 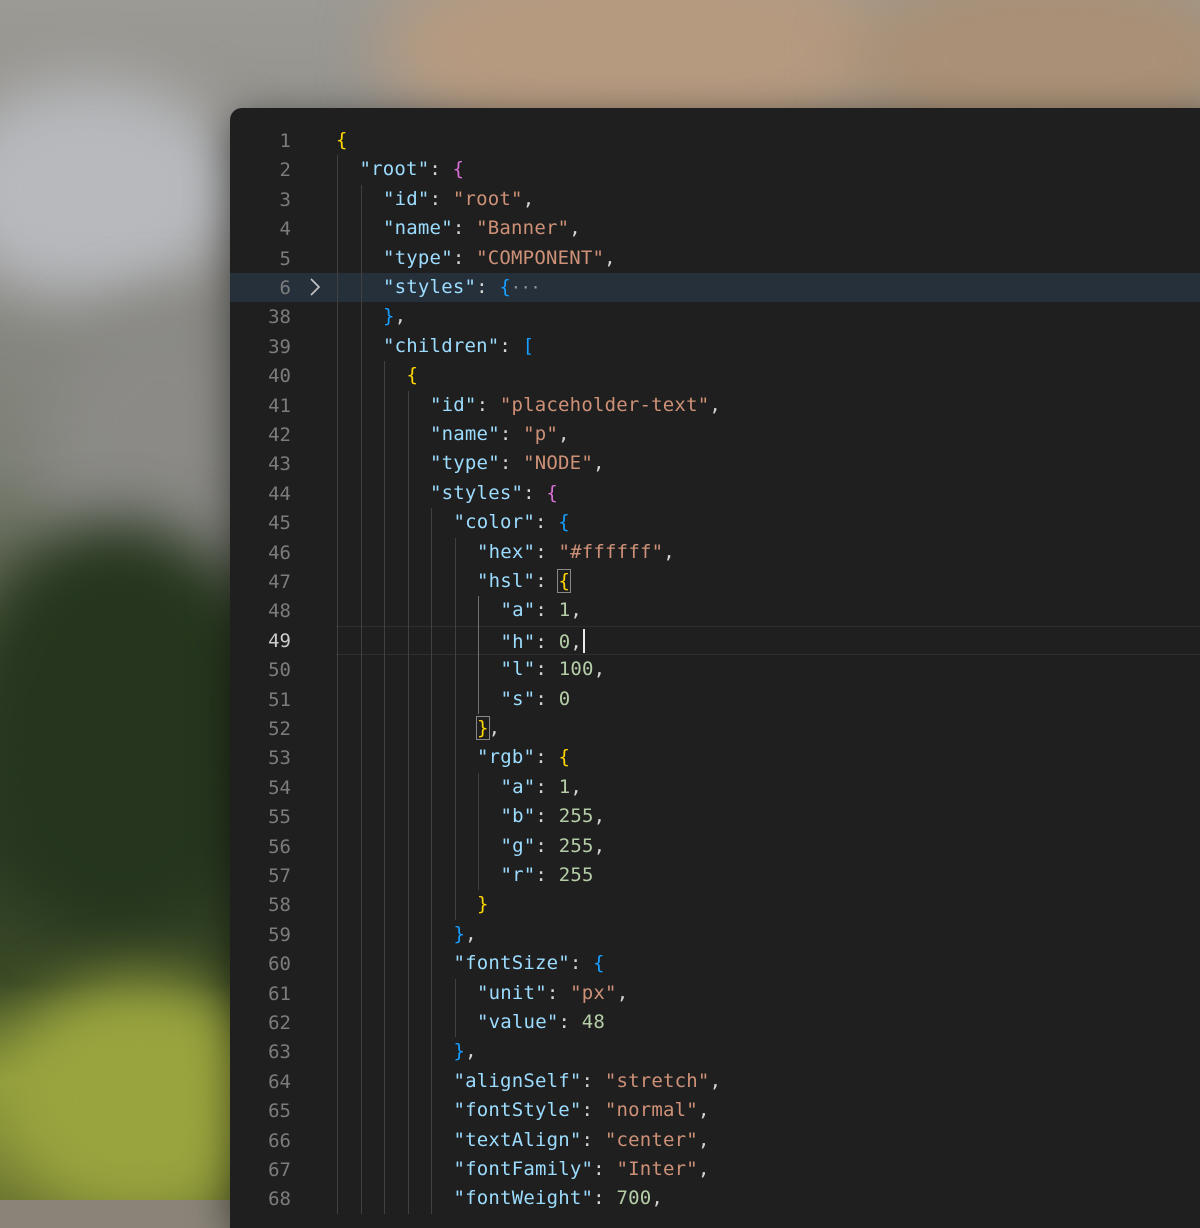 What do you see at coordinates (715, 963) in the screenshot?
I see `code-line: 60 "fontSize": {` at bounding box center [715, 963].